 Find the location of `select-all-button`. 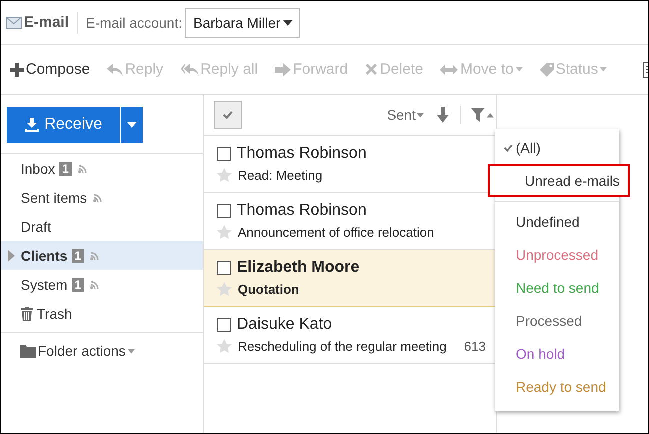

select-all-button is located at coordinates (228, 115).